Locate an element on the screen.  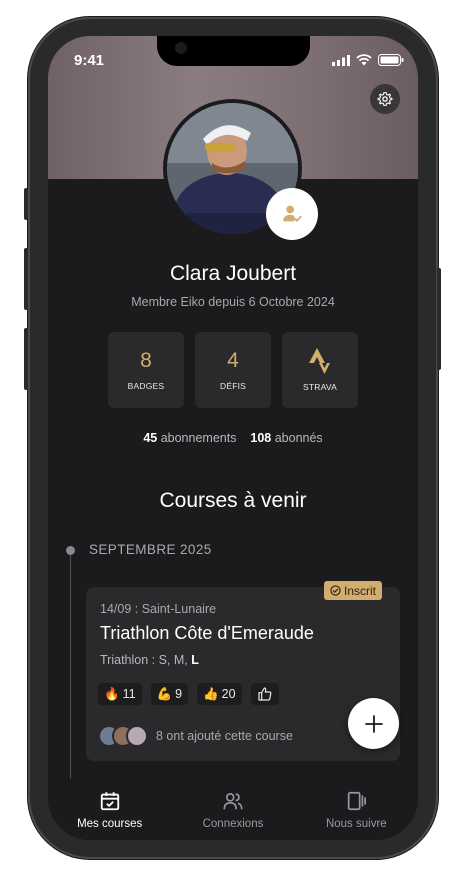
status-icons is located at coordinates (368, 60).